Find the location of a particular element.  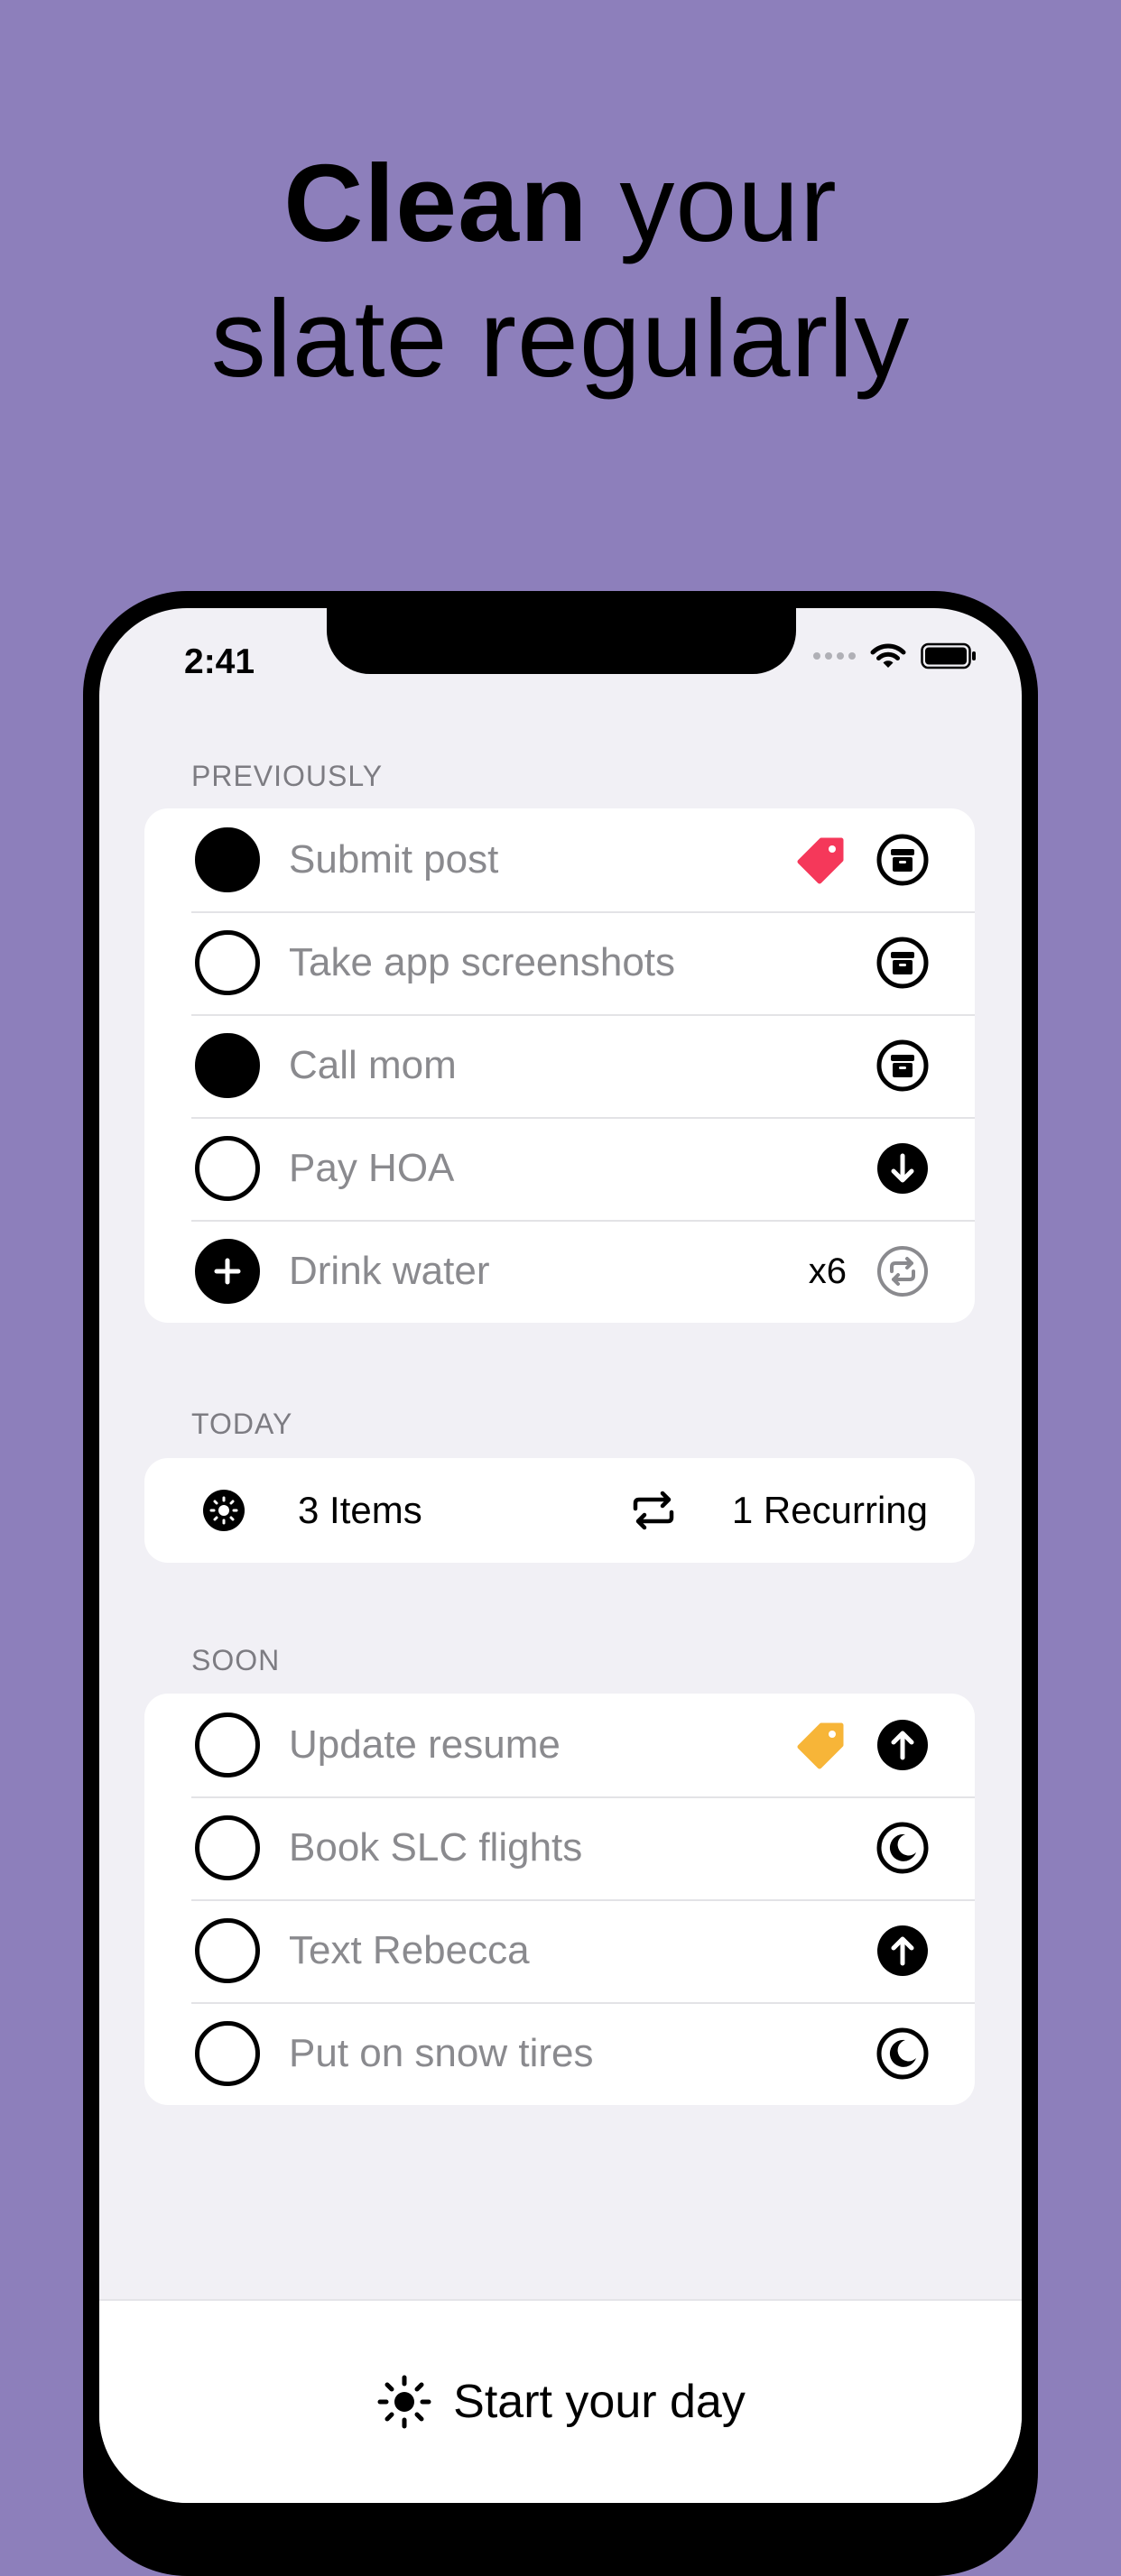

headline-bold: Clean is located at coordinates (436, 203).